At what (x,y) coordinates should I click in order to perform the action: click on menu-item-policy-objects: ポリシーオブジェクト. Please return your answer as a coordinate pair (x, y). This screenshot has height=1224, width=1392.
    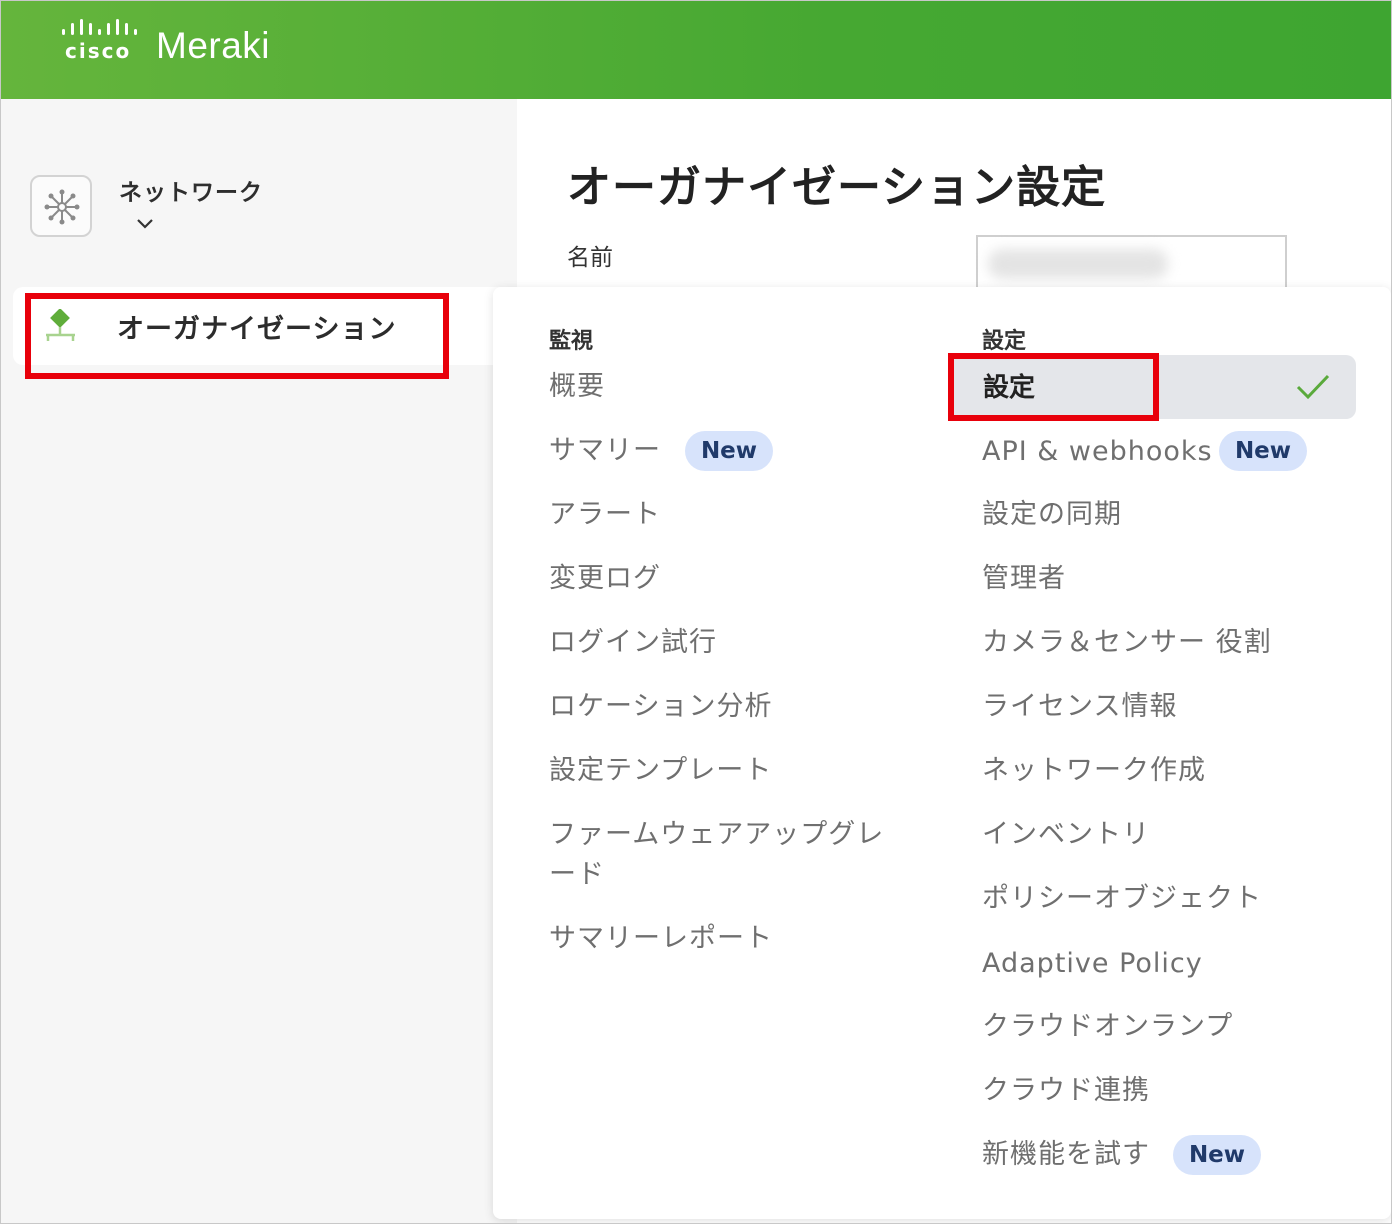
    Looking at the image, I should click on (1122, 899).